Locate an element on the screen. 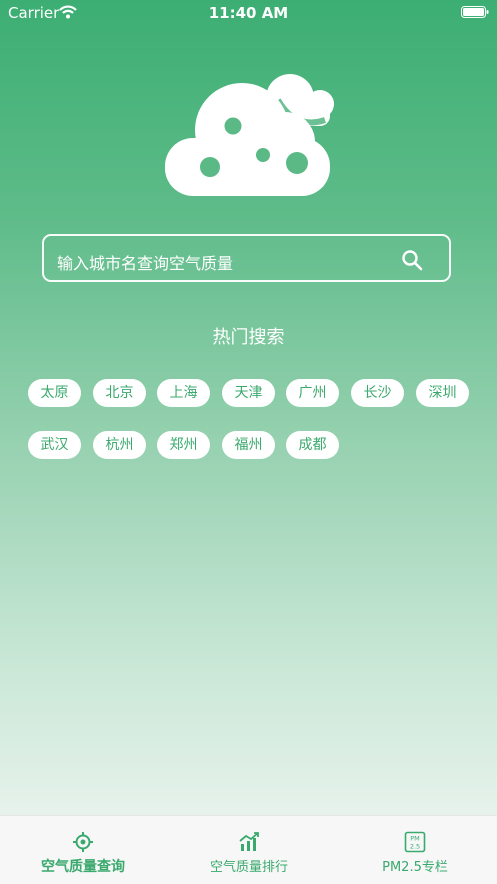 Image resolution: width=497 pixels, height=884 pixels. city-chip: 天津 is located at coordinates (248, 393).